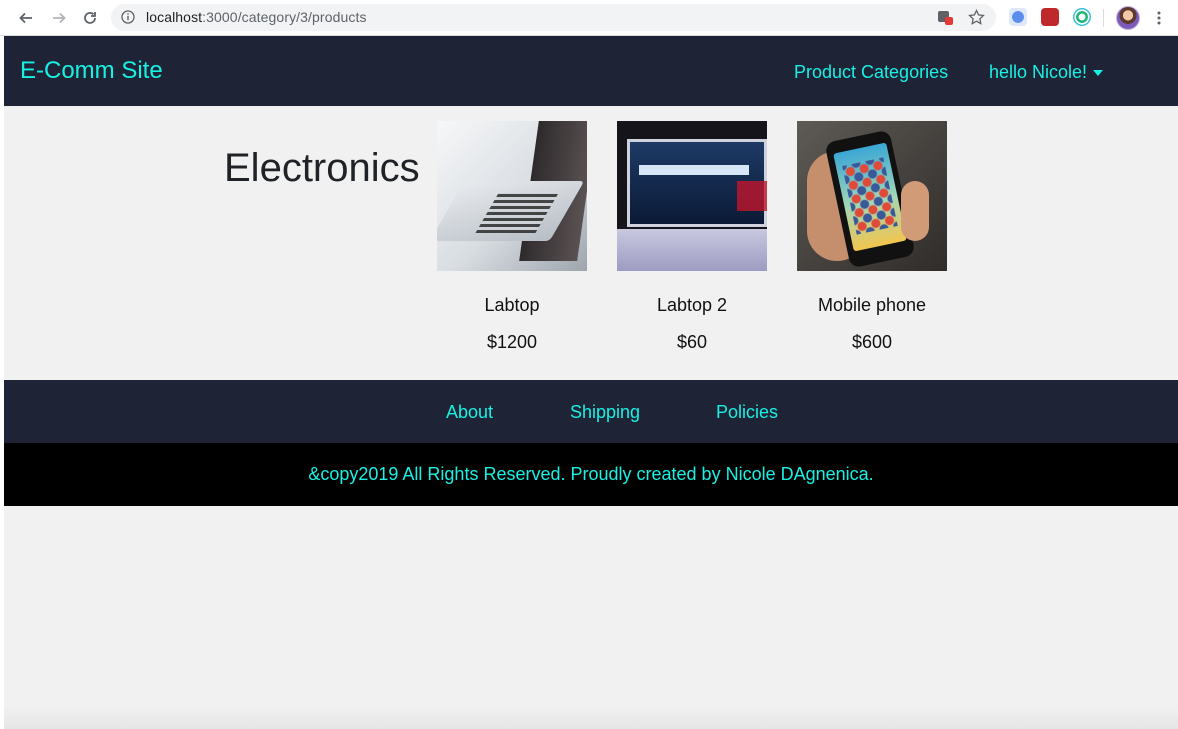 The height and width of the screenshot is (729, 1178). Describe the element at coordinates (605, 412) in the screenshot. I see `footer-link-shipping: Shipping` at that location.